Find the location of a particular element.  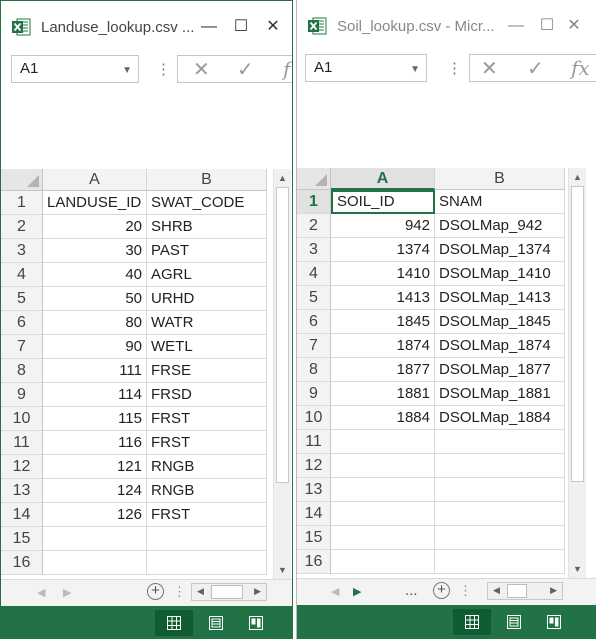

table-cell: DSOLMap_1410 is located at coordinates (500, 274).